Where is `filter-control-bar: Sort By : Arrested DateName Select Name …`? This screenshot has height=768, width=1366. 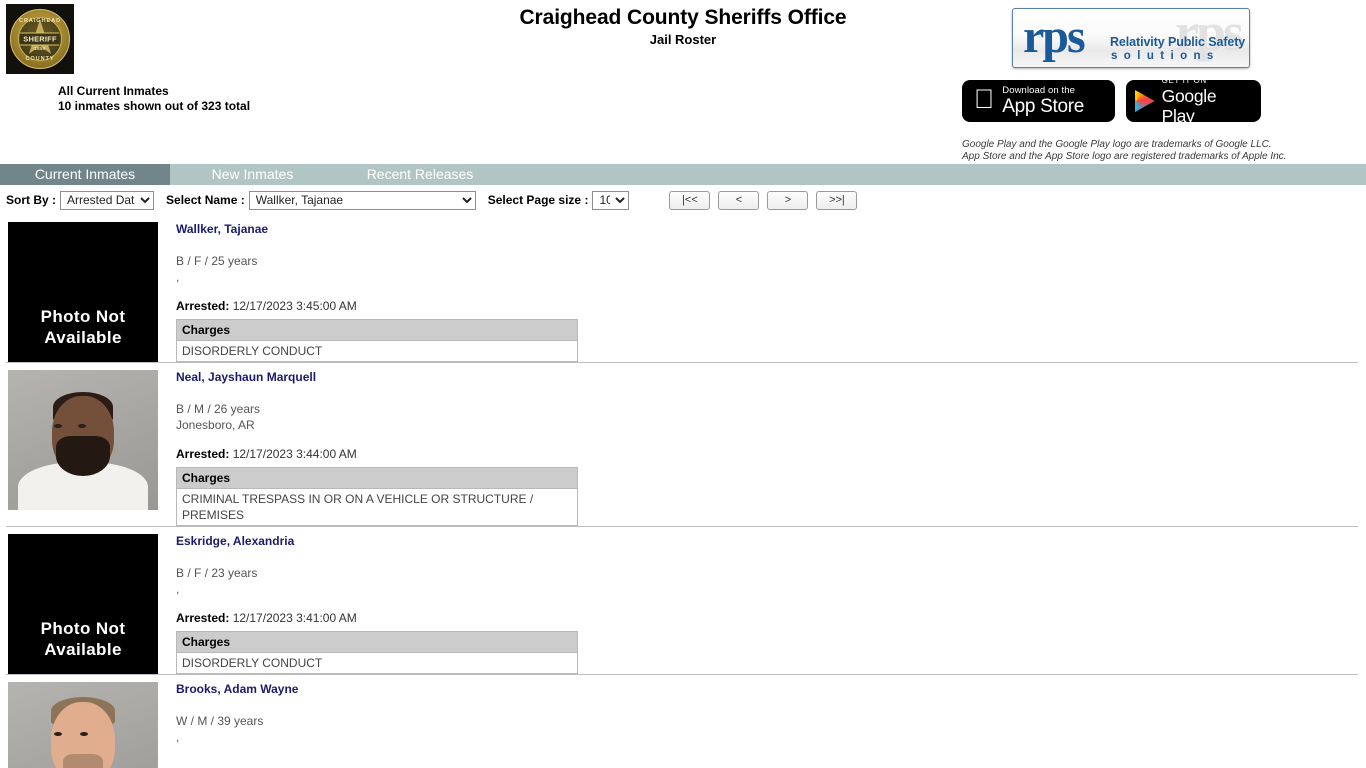 filter-control-bar: Sort By : Arrested DateName Select Name … is located at coordinates (683, 200).